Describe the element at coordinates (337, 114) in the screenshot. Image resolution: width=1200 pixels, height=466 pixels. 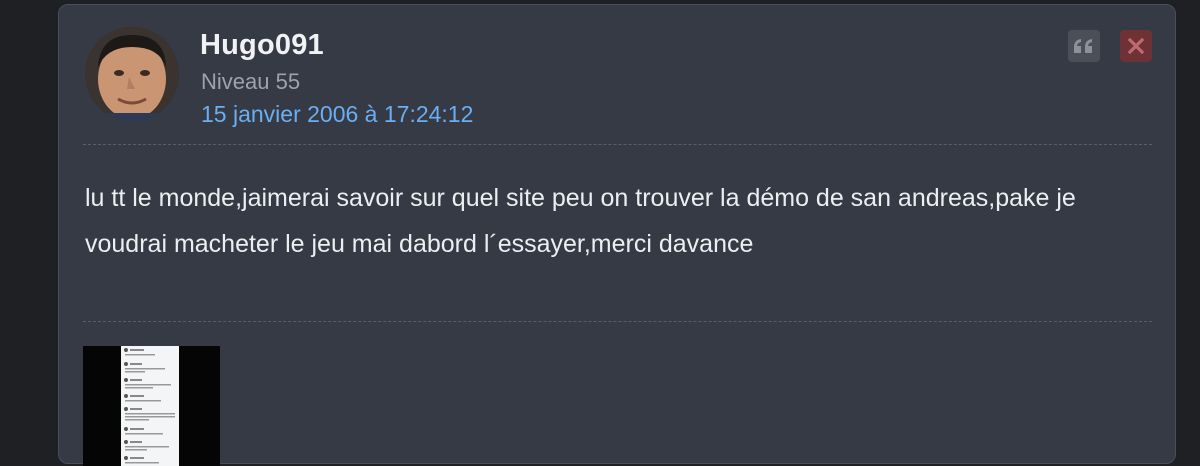
I see `post-date-link: 15 janvier 2006 à 17:24:12` at that location.